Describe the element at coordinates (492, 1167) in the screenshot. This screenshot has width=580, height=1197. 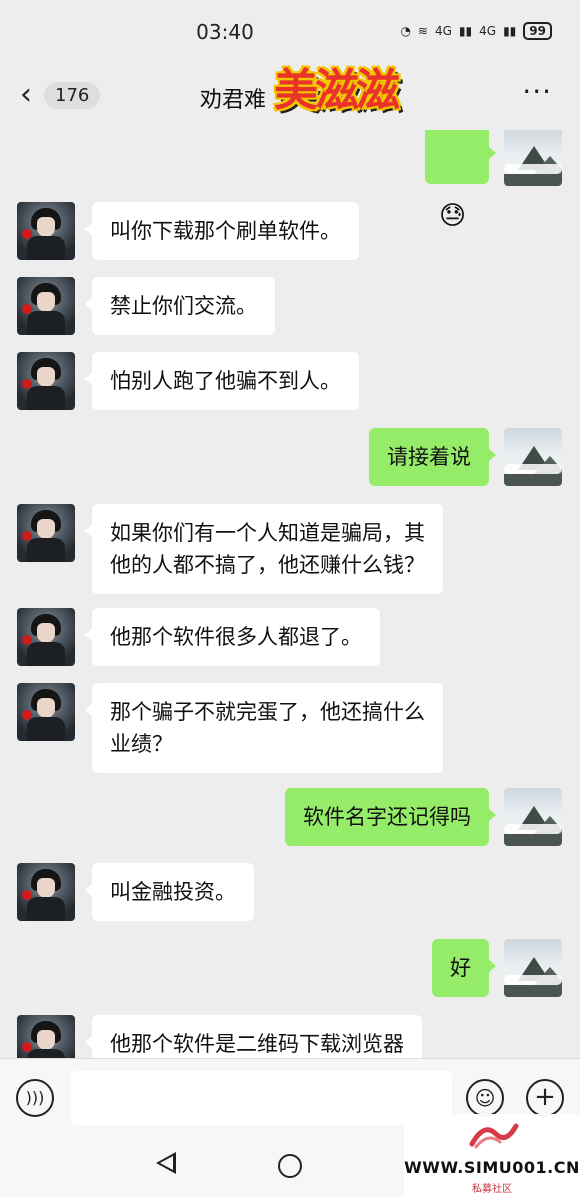
I see `watermark-url: WWW.SIMU001.CN` at that location.